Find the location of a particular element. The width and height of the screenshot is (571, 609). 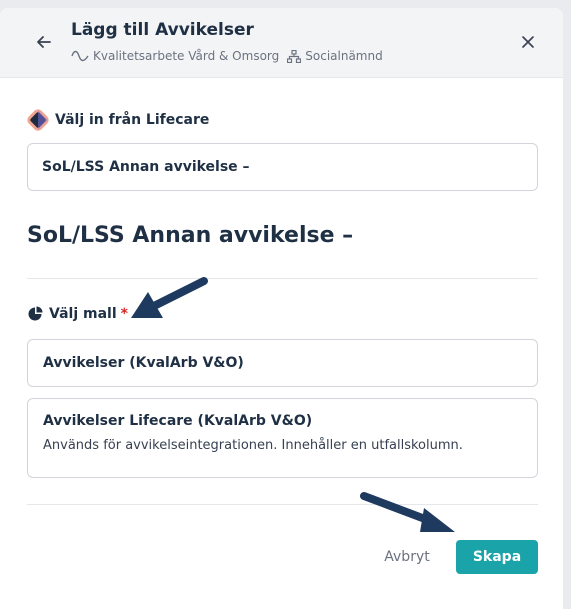

lifecare-search-input is located at coordinates (282, 167).